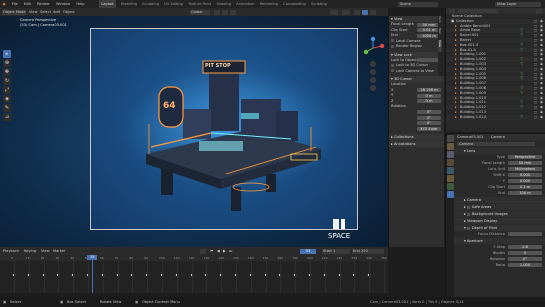 The width and height of the screenshot is (545, 307). Describe the element at coordinates (45, 12) in the screenshot. I see `viewport-menu-select: Select` at that location.